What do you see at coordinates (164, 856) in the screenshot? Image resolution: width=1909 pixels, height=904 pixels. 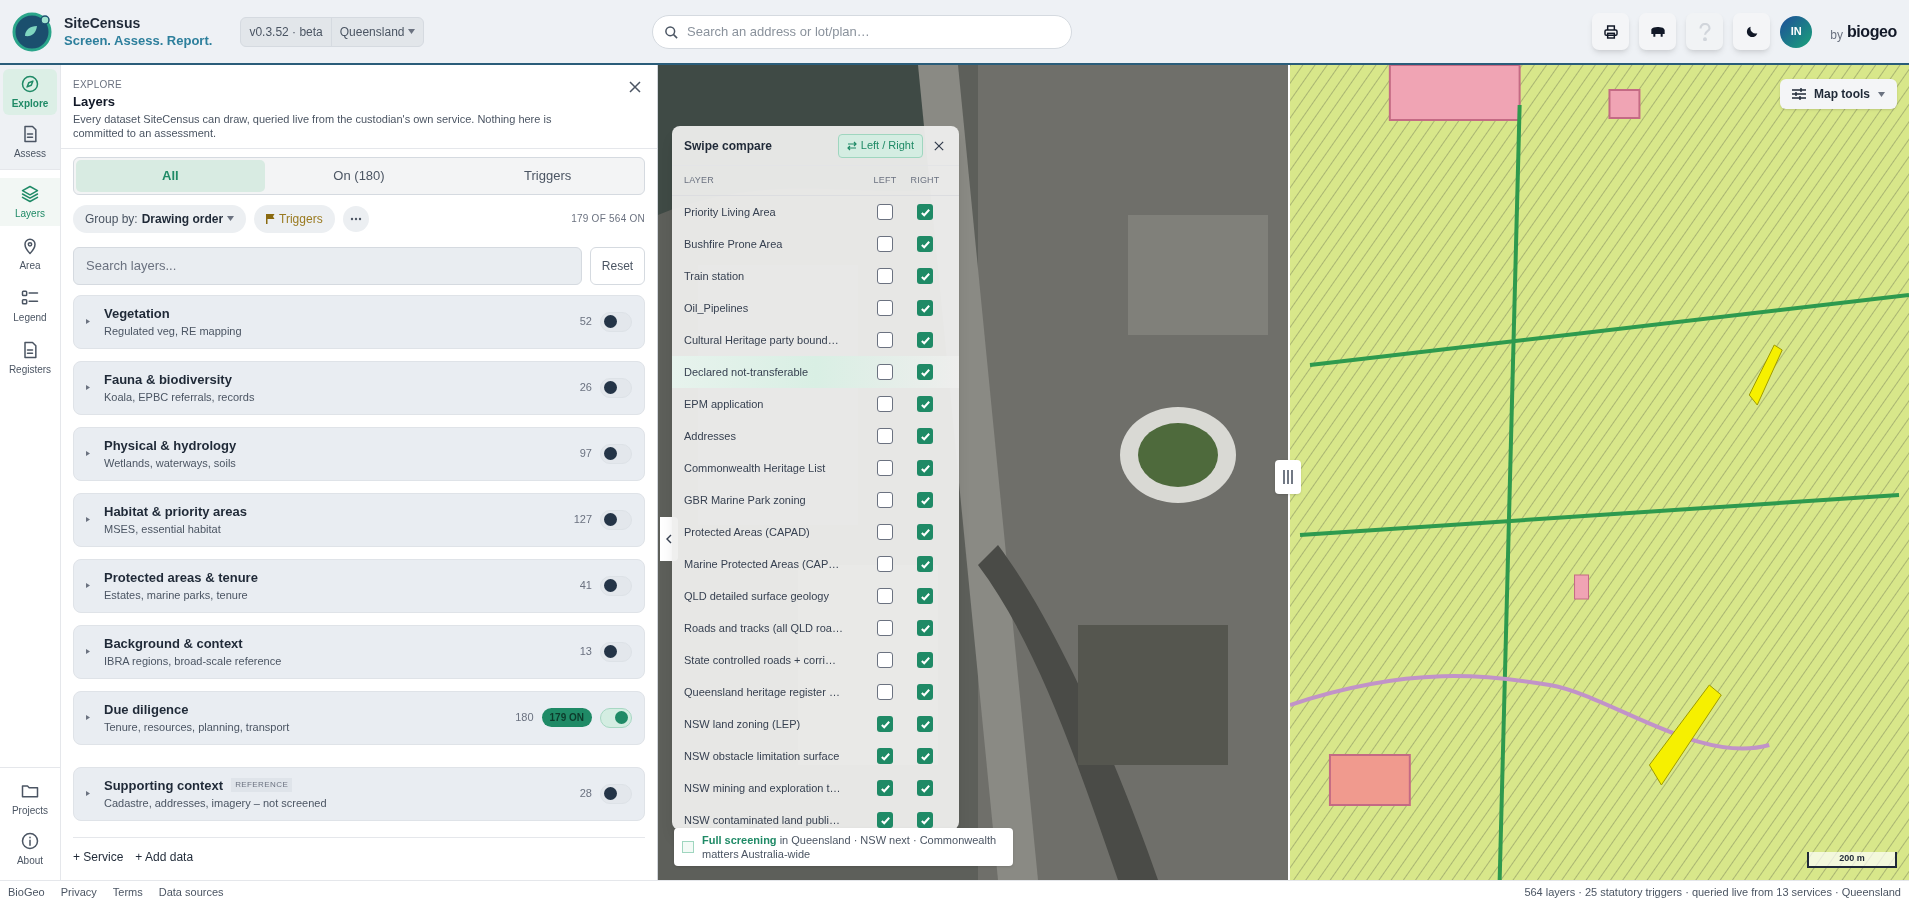 I see `add-link: + Add data` at bounding box center [164, 856].